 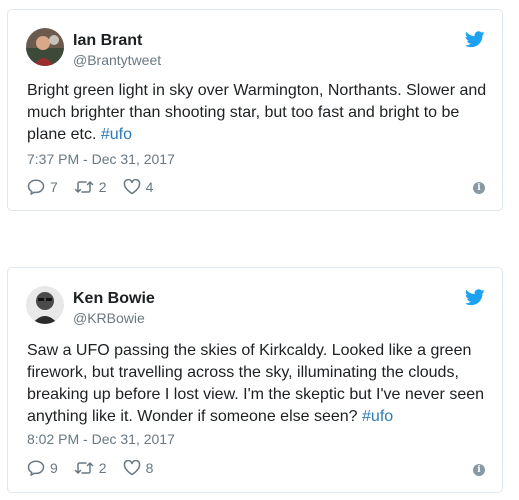 What do you see at coordinates (101, 439) in the screenshot?
I see `timestamp: 8:02 PM - Dec 31, 2017` at bounding box center [101, 439].